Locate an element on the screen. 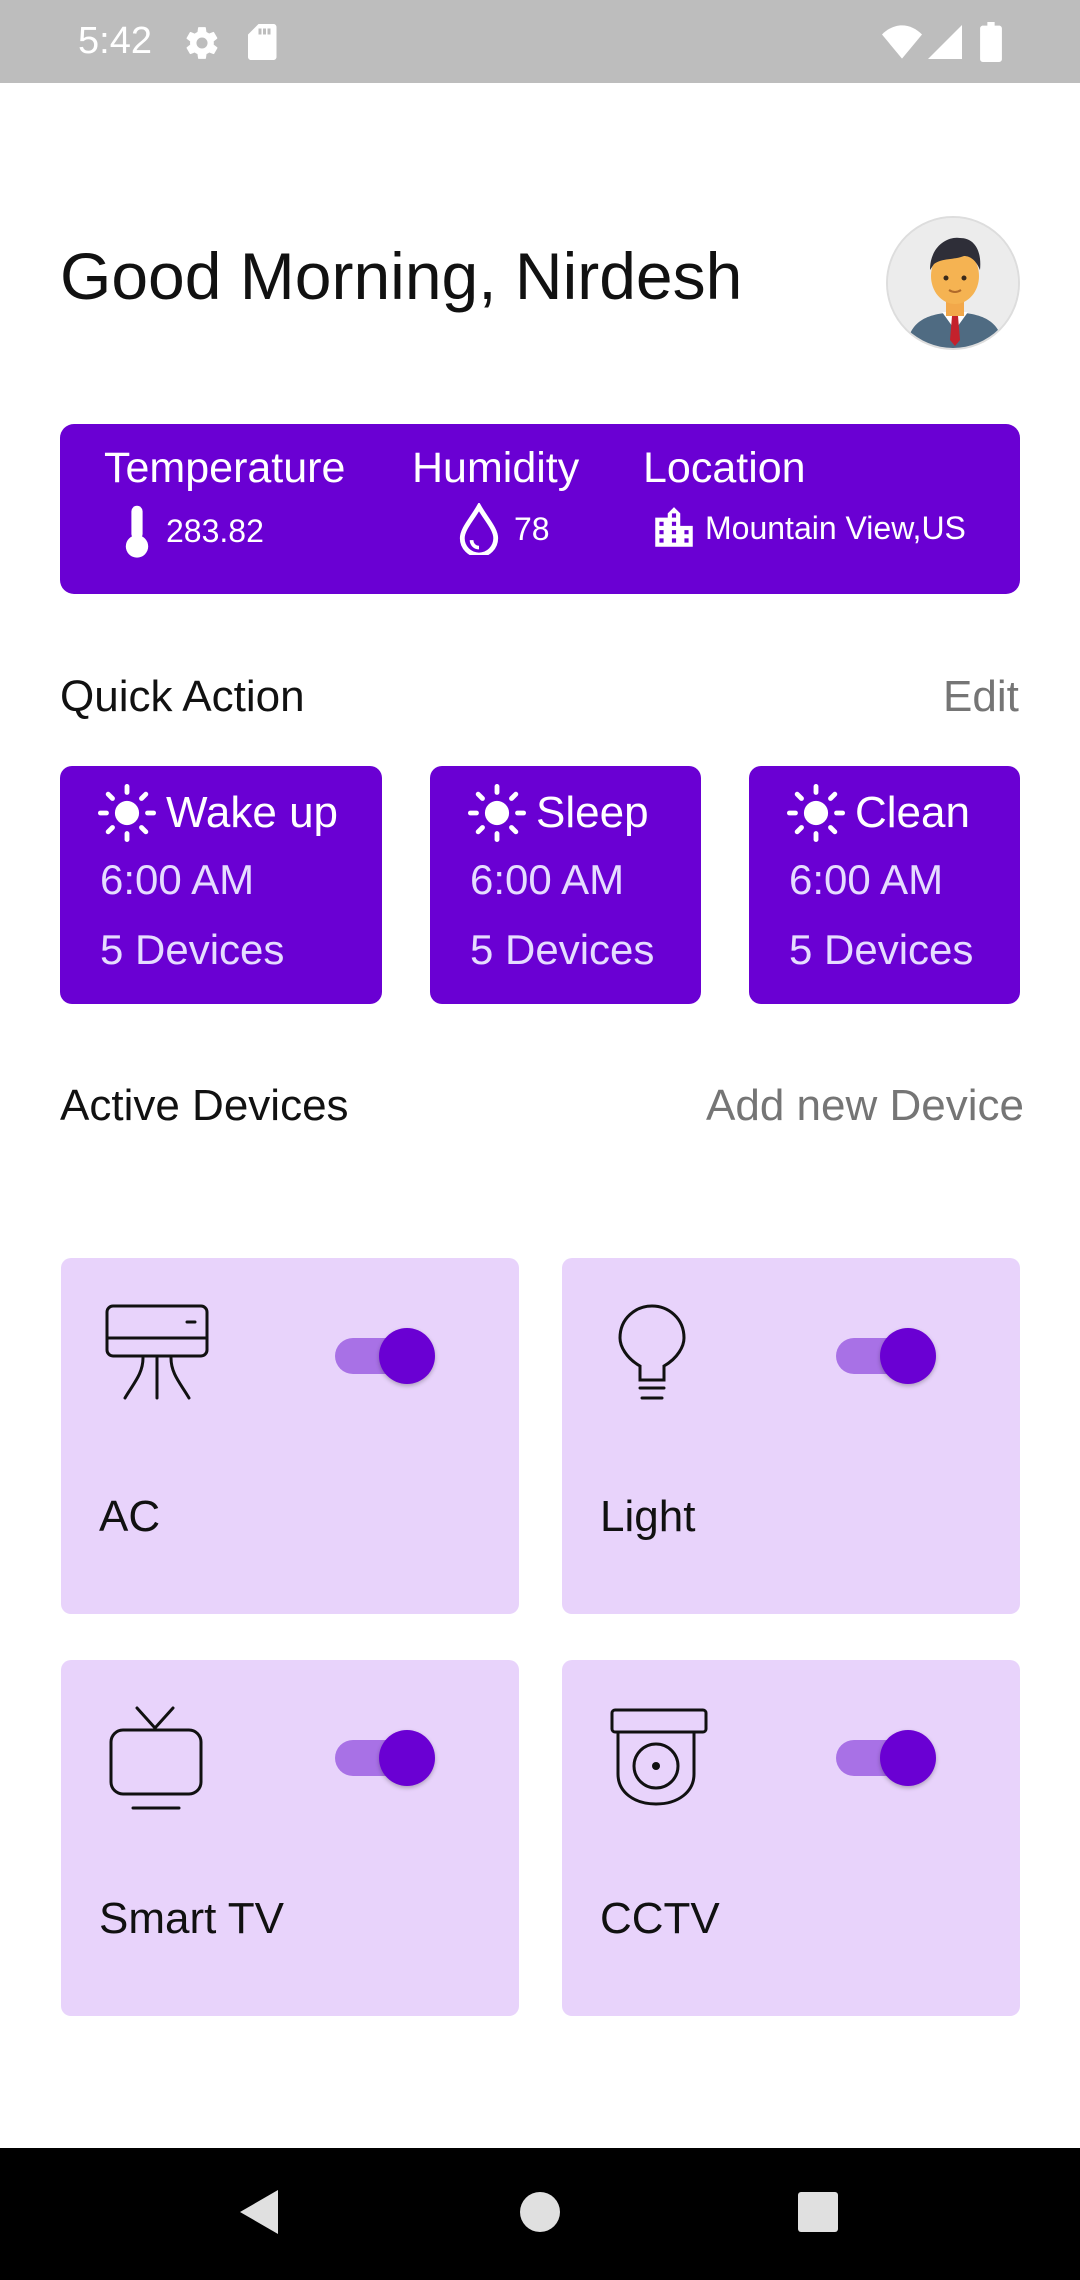 This screenshot has height=2280, width=1080. location-block: Location Mountain View,US is located at coordinates (804, 498).